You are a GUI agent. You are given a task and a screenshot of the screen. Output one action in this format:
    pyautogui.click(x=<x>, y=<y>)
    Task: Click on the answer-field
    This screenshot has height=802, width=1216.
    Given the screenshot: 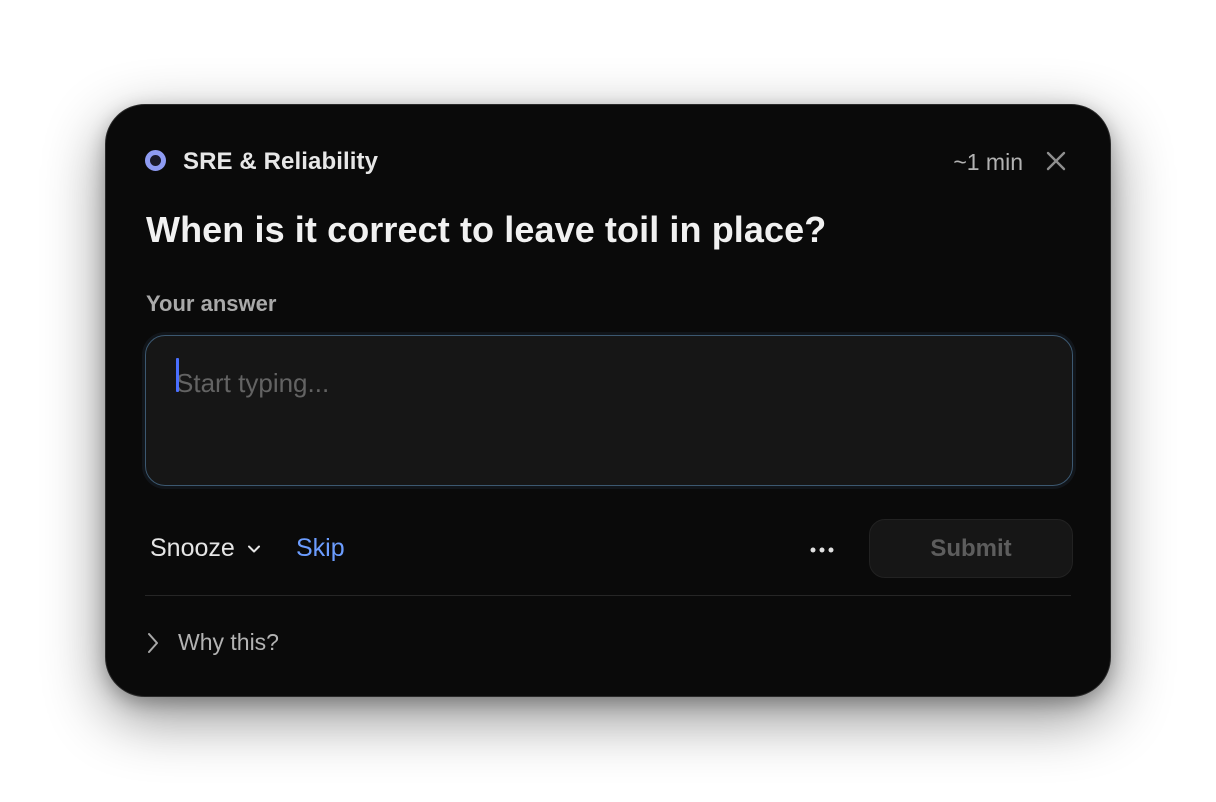 What is the action you would take?
    pyautogui.click(x=609, y=410)
    